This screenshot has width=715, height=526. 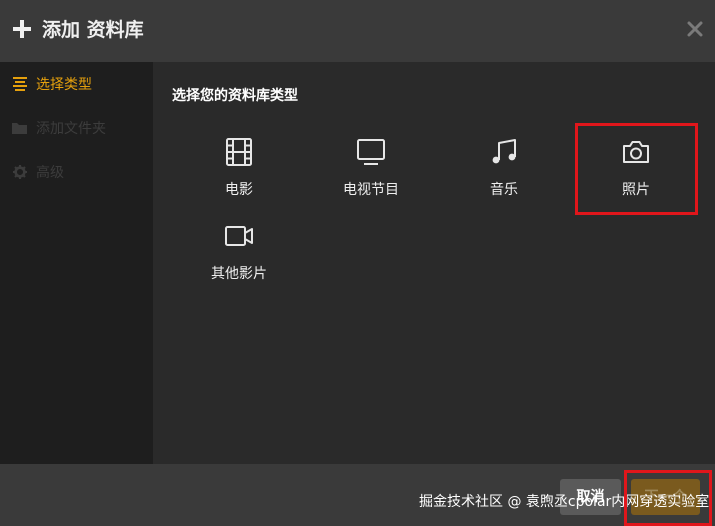 What do you see at coordinates (71, 129) in the screenshot?
I see `sidebar-item-label: 添加文件夹` at bounding box center [71, 129].